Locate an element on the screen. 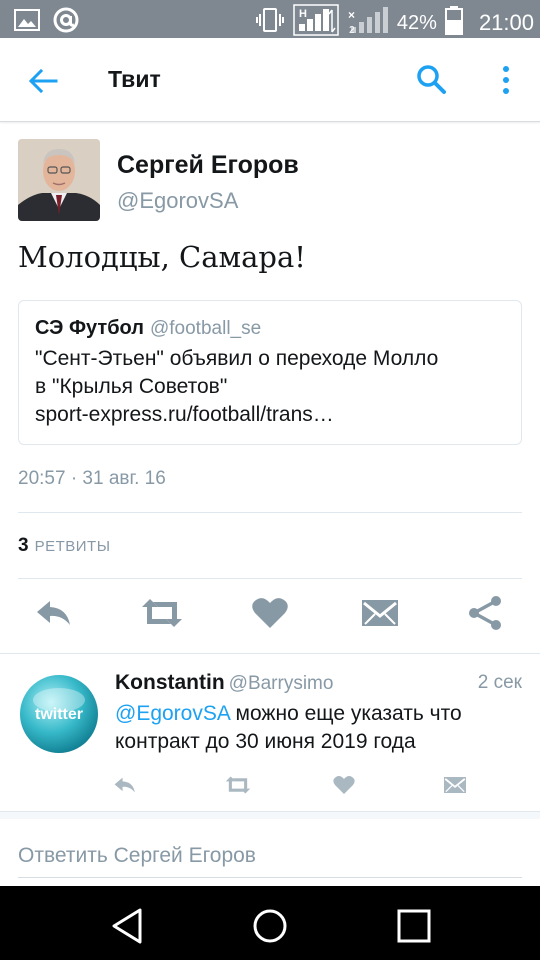  signal-2-icon: × 2 is located at coordinates (368, 23).